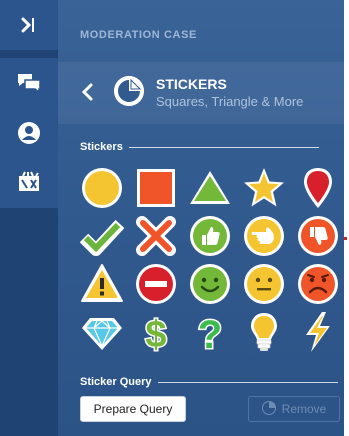 The width and height of the screenshot is (349, 436). Describe the element at coordinates (346, 218) in the screenshot. I see `window-edge` at that location.